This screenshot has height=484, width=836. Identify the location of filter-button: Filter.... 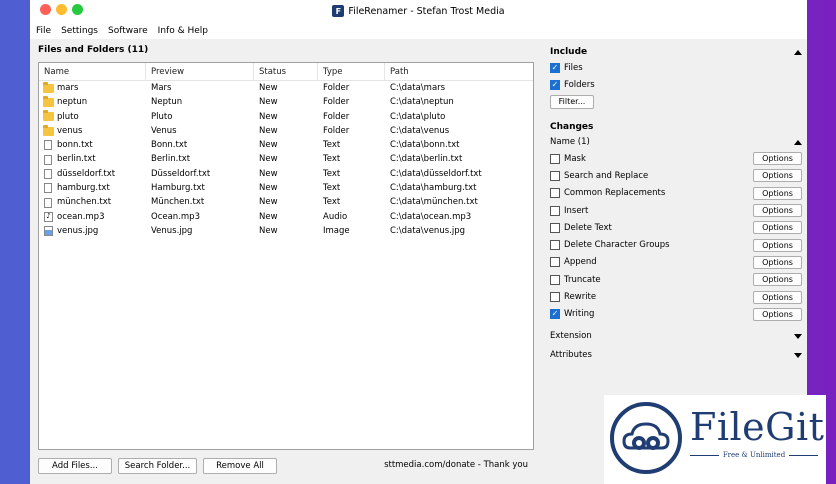
(572, 101).